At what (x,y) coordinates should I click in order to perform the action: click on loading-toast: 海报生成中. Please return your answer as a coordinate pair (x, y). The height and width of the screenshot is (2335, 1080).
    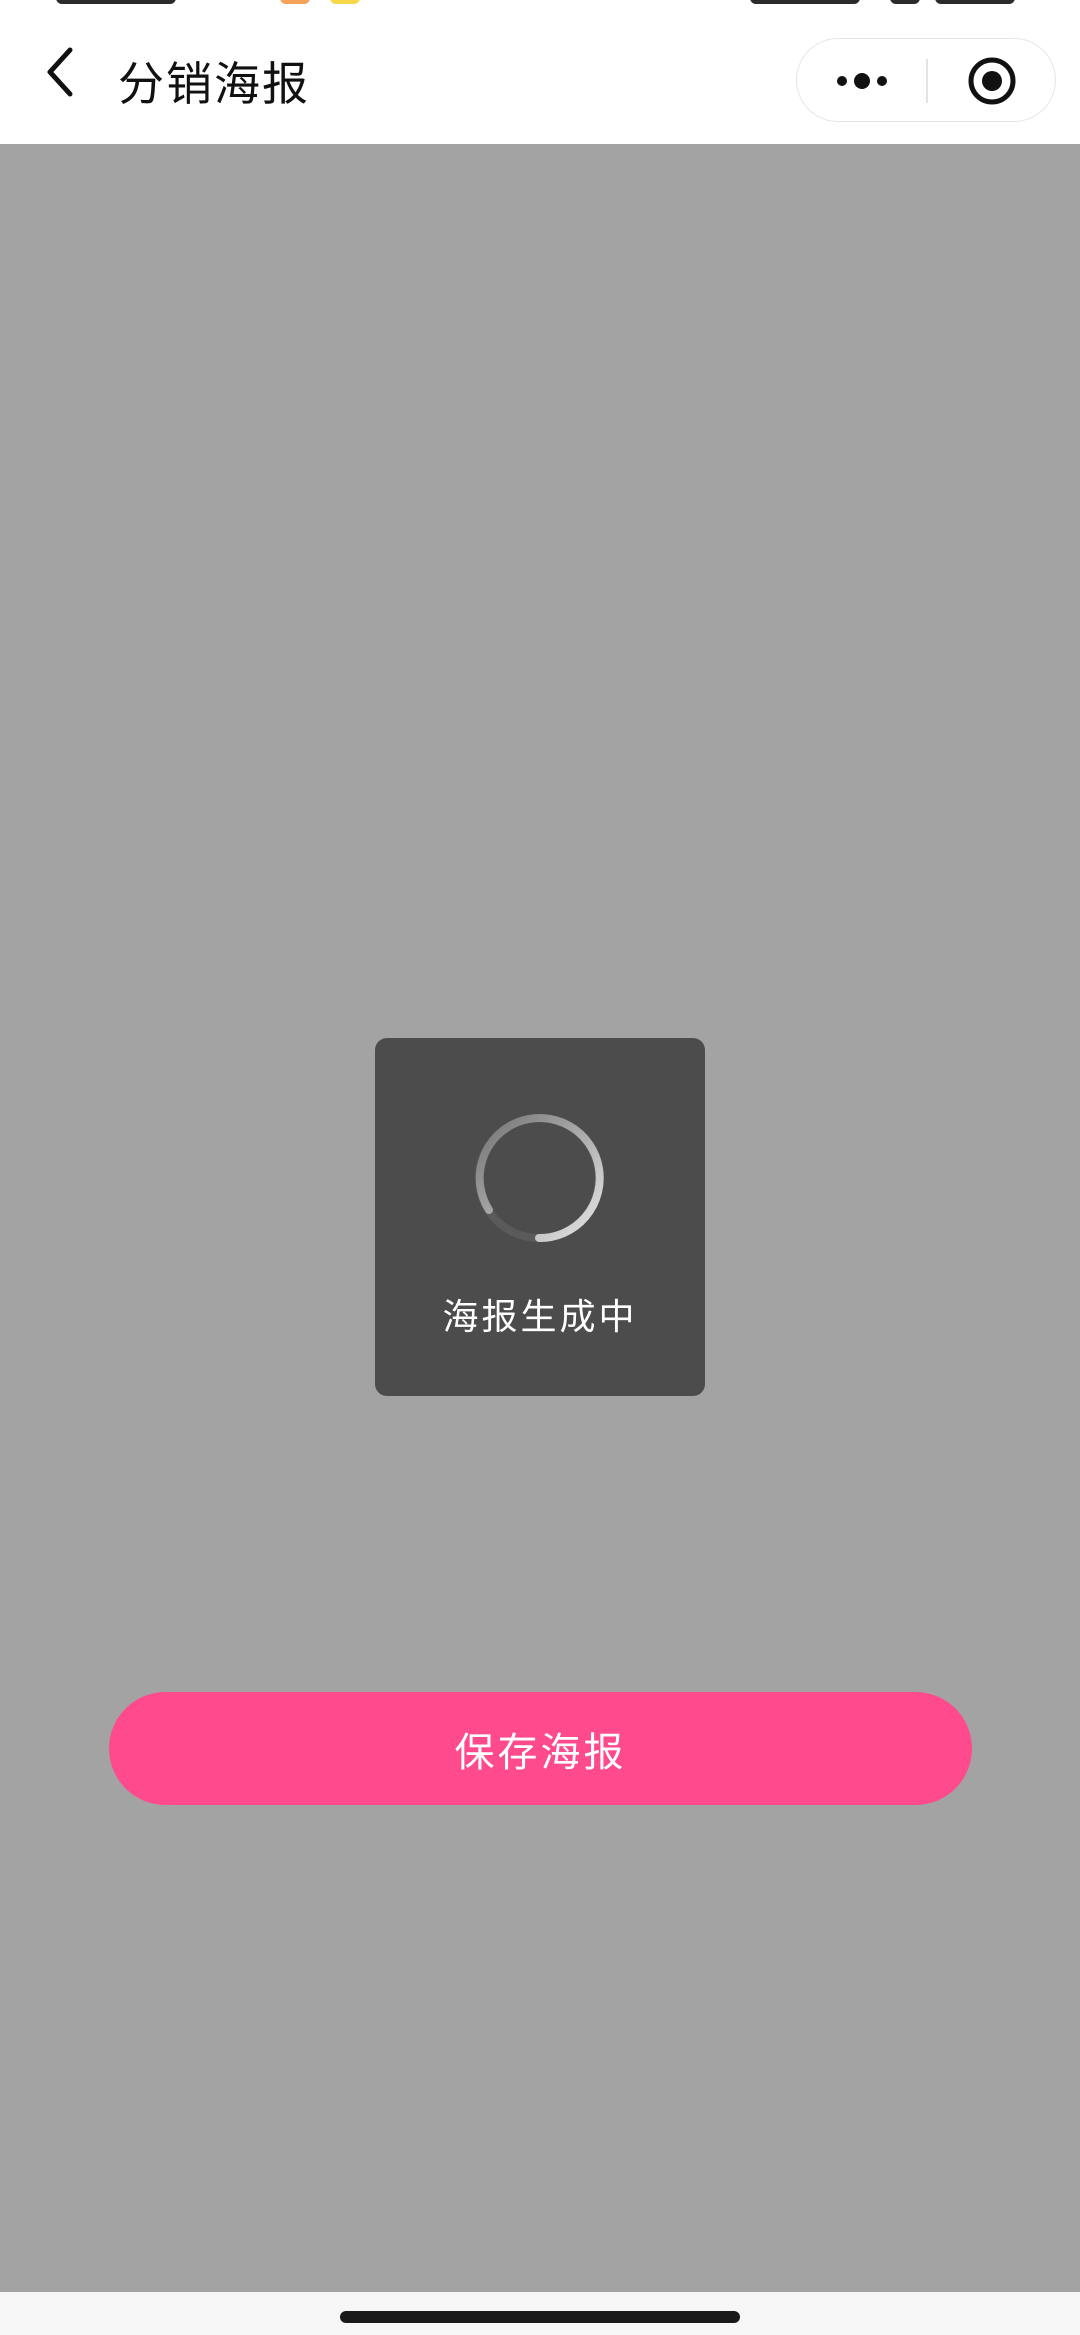
    Looking at the image, I should click on (540, 1217).